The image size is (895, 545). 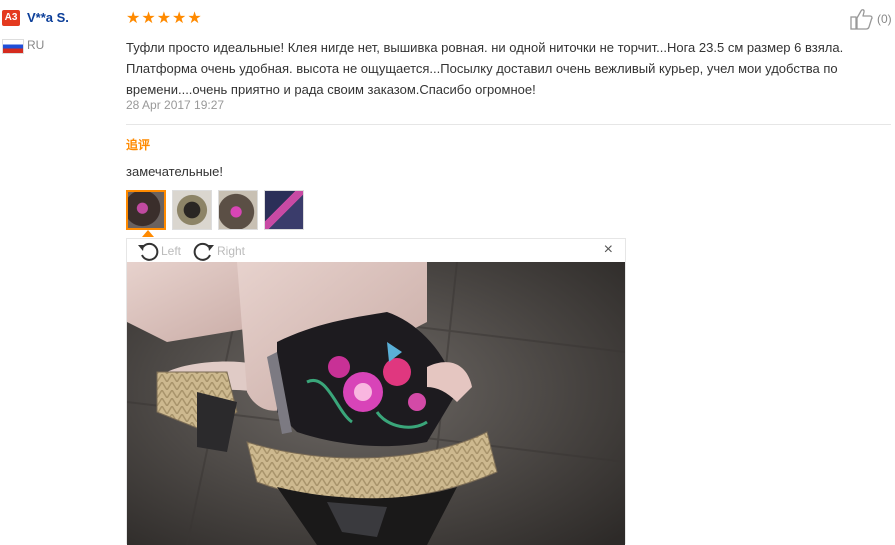 What do you see at coordinates (508, 124) in the screenshot?
I see `divider` at bounding box center [508, 124].